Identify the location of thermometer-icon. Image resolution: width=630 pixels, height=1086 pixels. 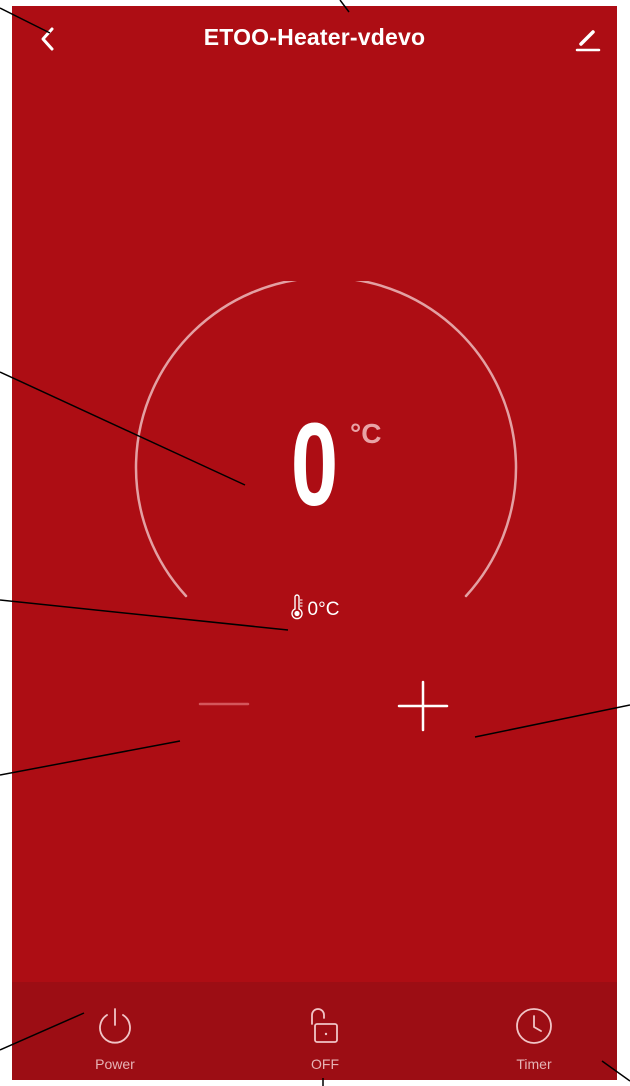
(296, 607).